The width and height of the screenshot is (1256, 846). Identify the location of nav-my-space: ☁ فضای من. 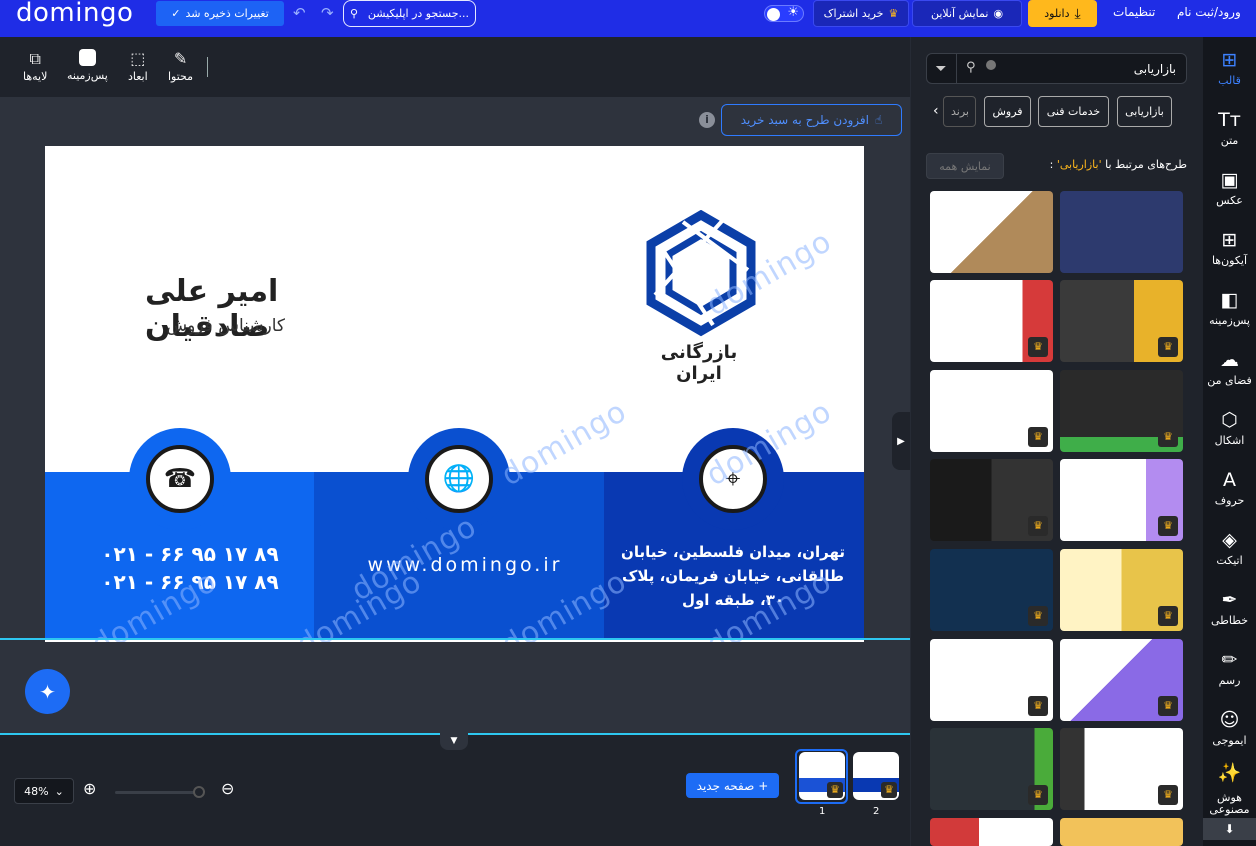
(1229, 368).